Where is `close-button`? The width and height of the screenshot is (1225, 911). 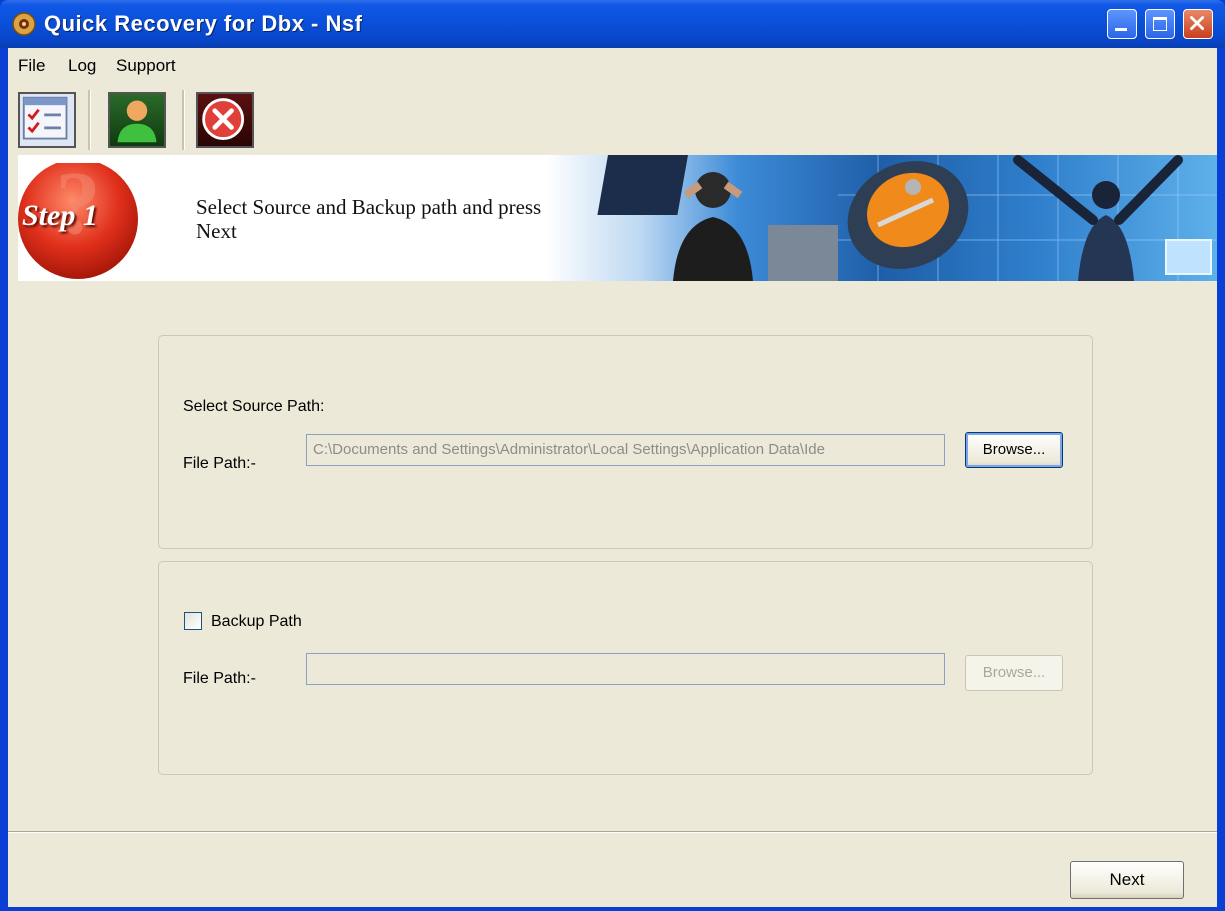
close-button is located at coordinates (1198, 24).